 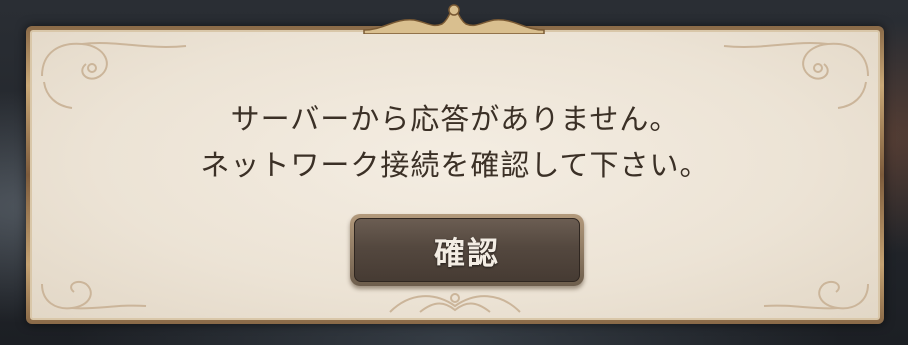 I want to click on confirm-button: 確認, so click(x=467, y=250).